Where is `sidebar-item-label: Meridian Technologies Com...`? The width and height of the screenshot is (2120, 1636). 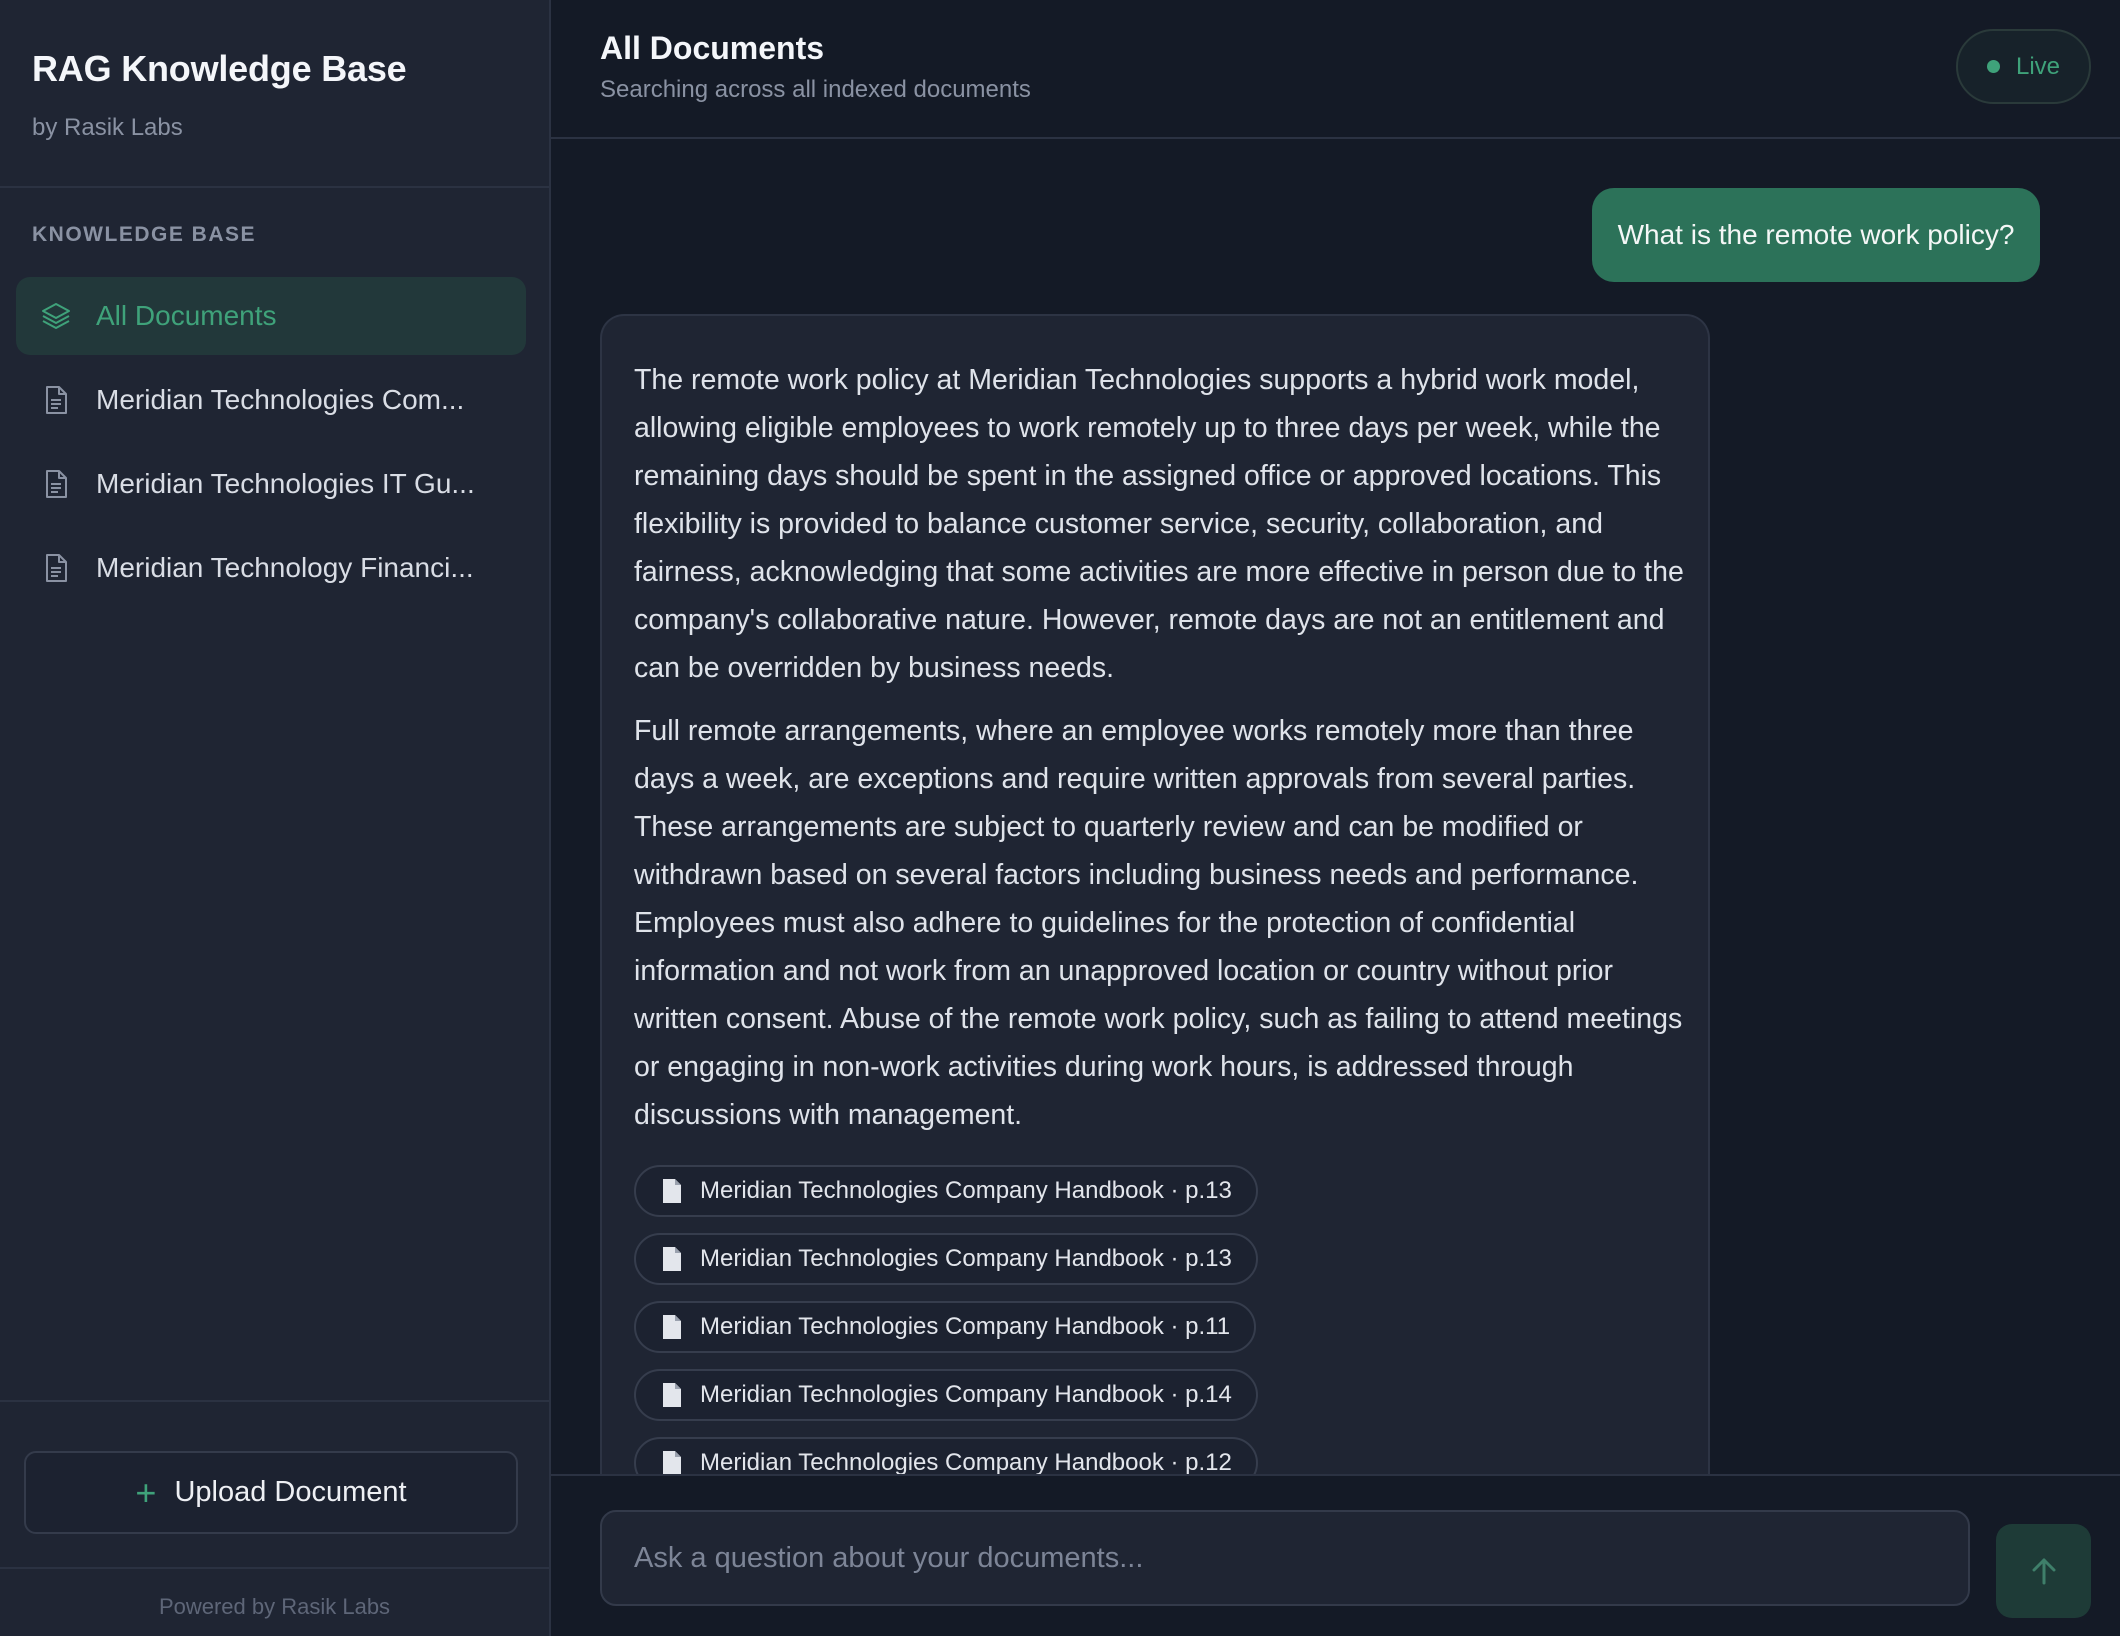
sidebar-item-label: Meridian Technologies Com... is located at coordinates (280, 399).